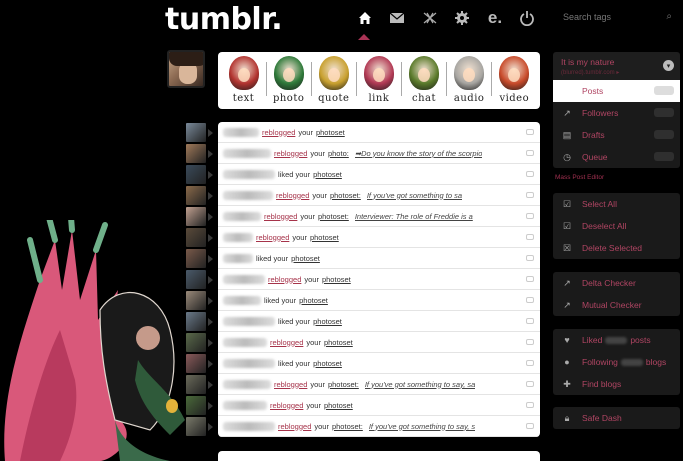  Describe the element at coordinates (616, 305) in the screenshot. I see `sidebar-item-mutual-checker: ↗ Mutual Checker` at that location.